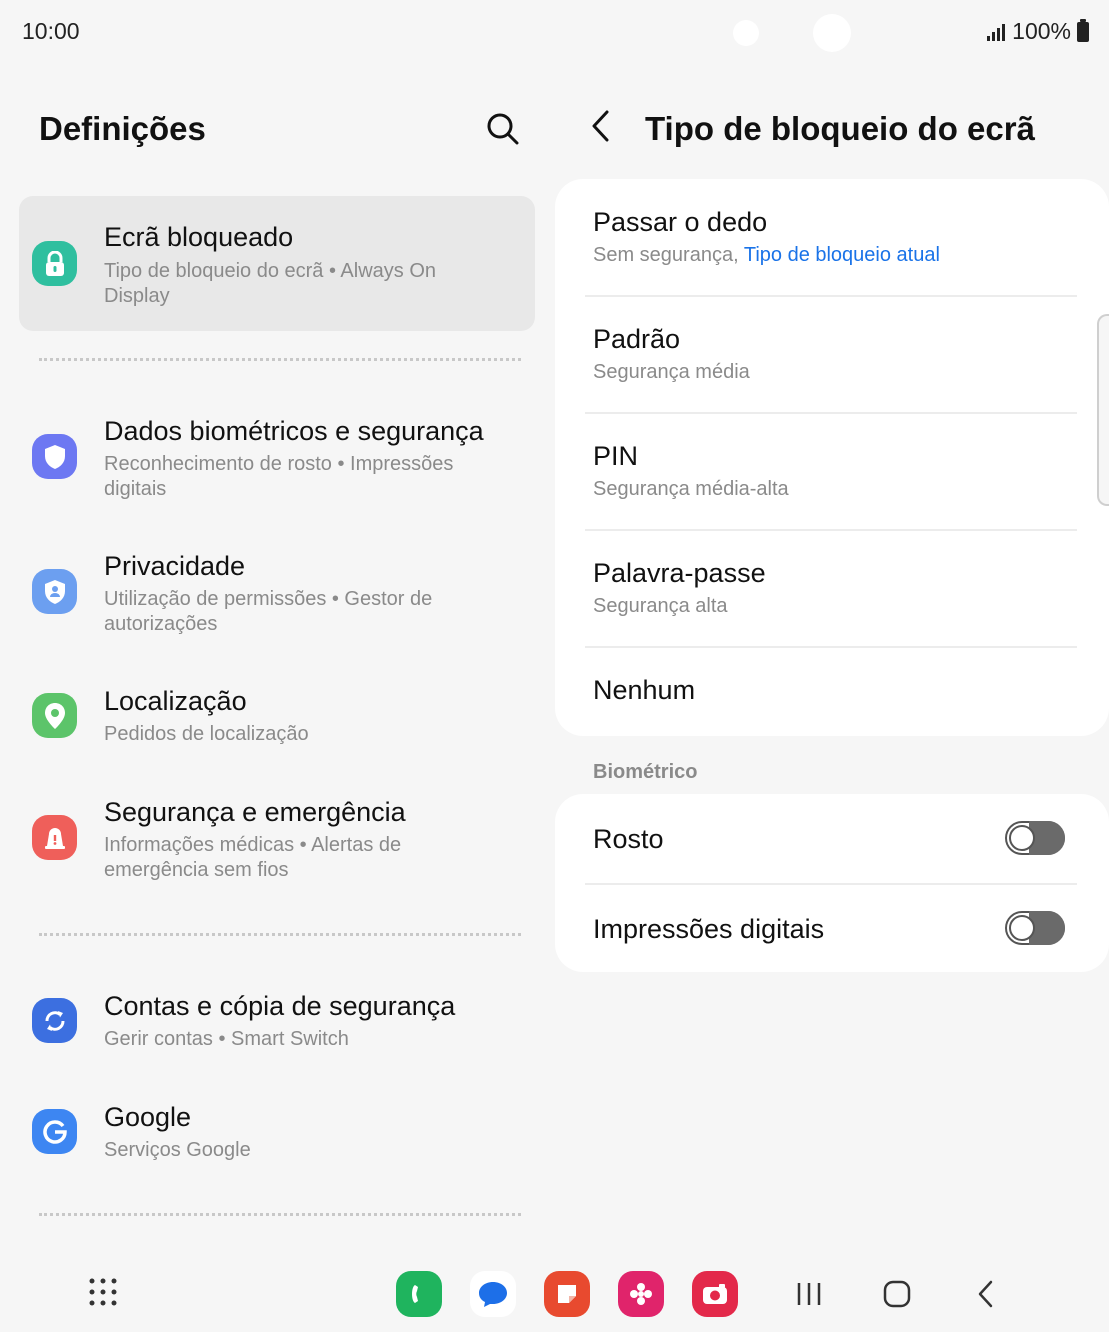  Describe the element at coordinates (986, 1294) in the screenshot. I see `back-icon` at that location.